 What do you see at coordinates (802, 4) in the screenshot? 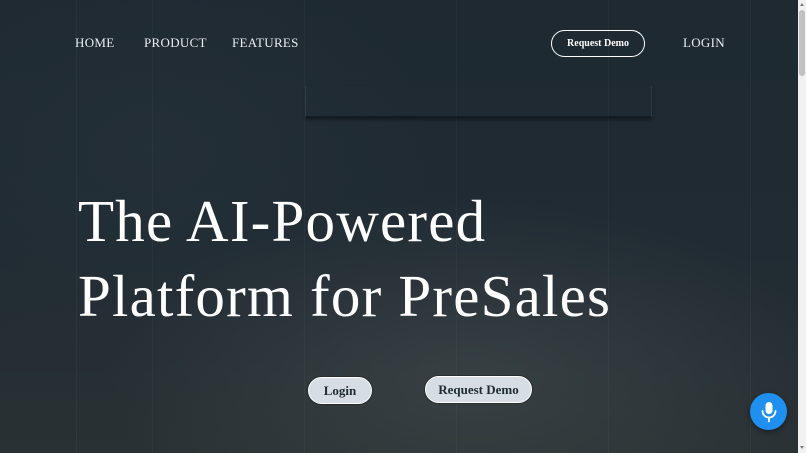
I see `scroll-up-arrow-icon` at bounding box center [802, 4].